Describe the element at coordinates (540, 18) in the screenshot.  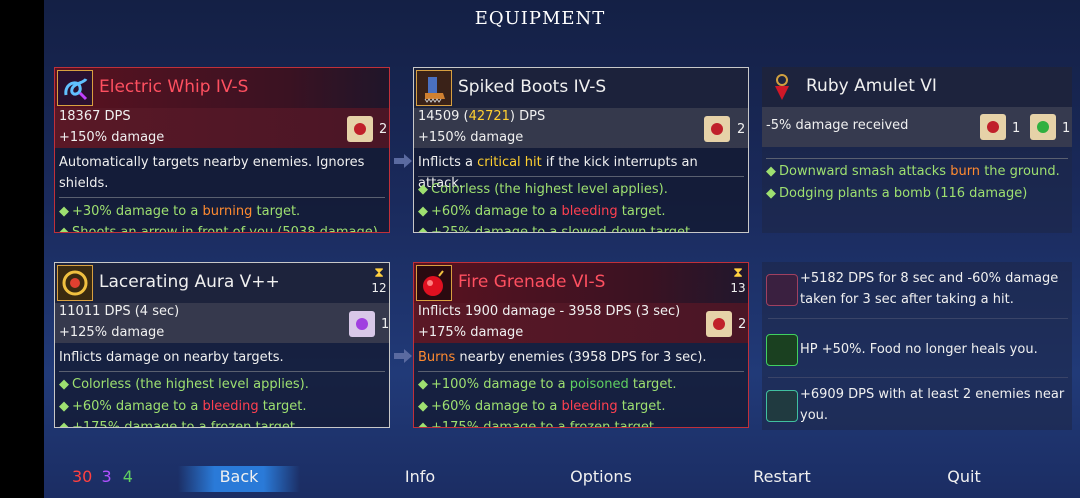
I see `page-title: EQUIPMENT` at that location.